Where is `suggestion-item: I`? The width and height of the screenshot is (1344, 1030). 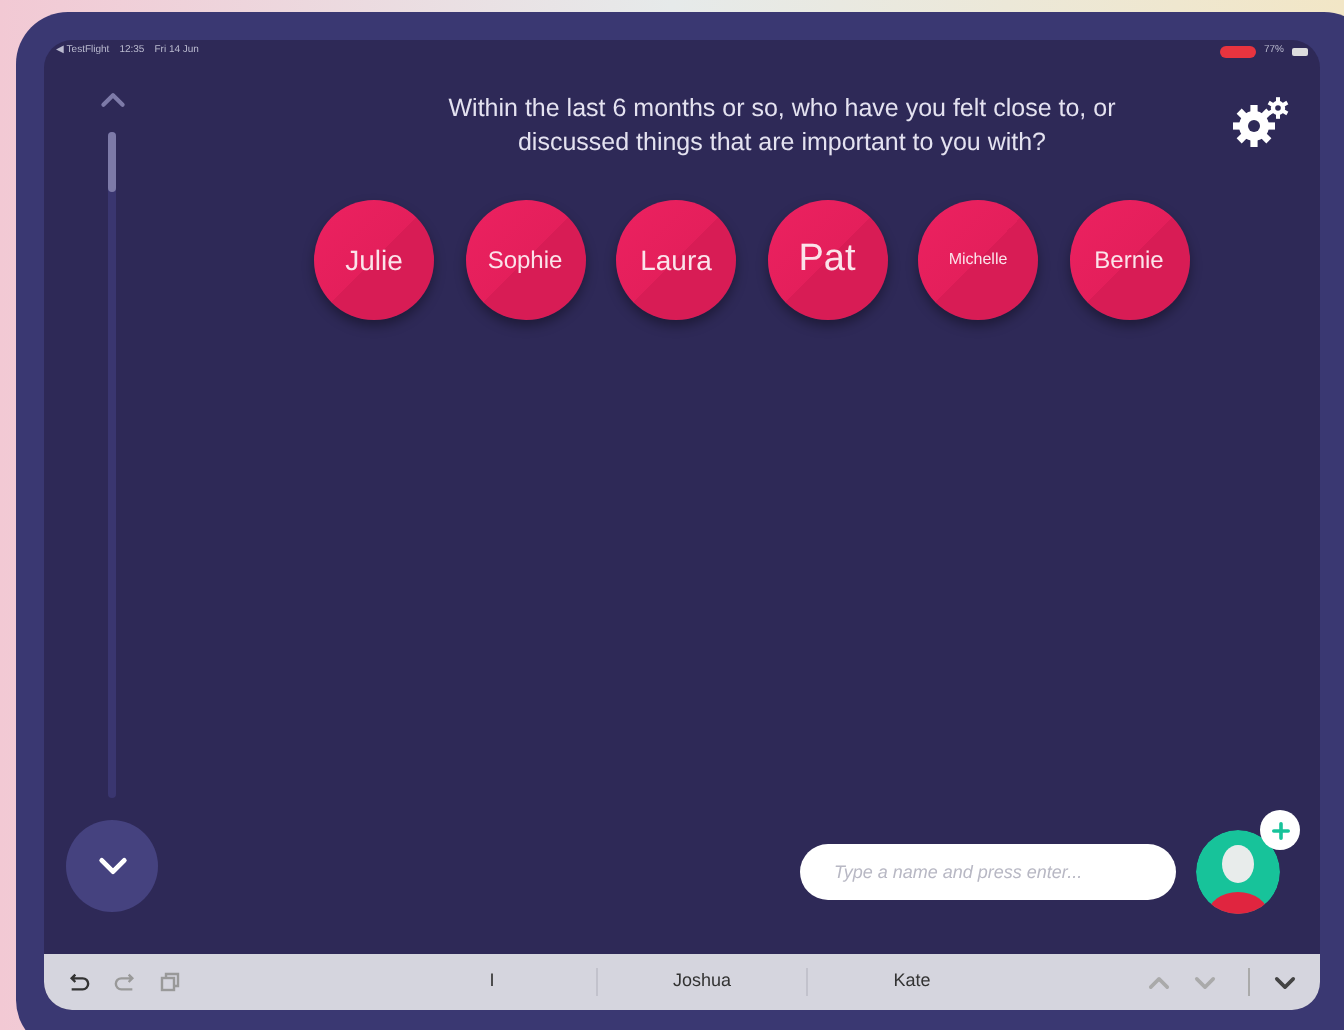
suggestion-item: I is located at coordinates (492, 982).